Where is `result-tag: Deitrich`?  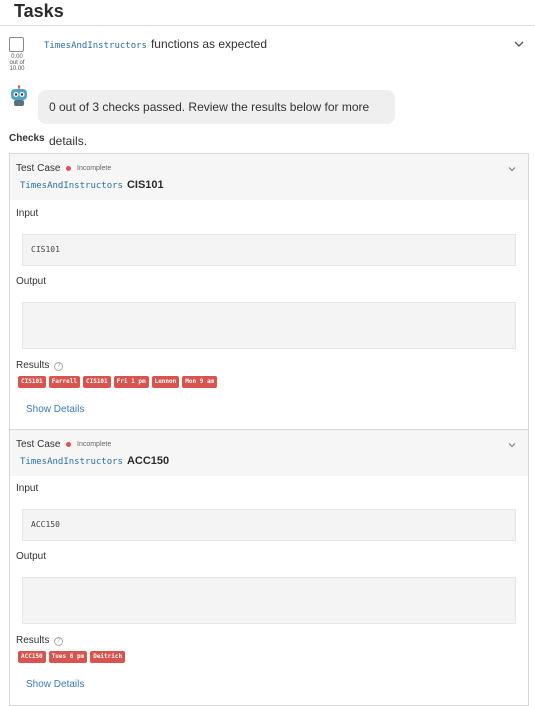
result-tag: Deitrich is located at coordinates (108, 657).